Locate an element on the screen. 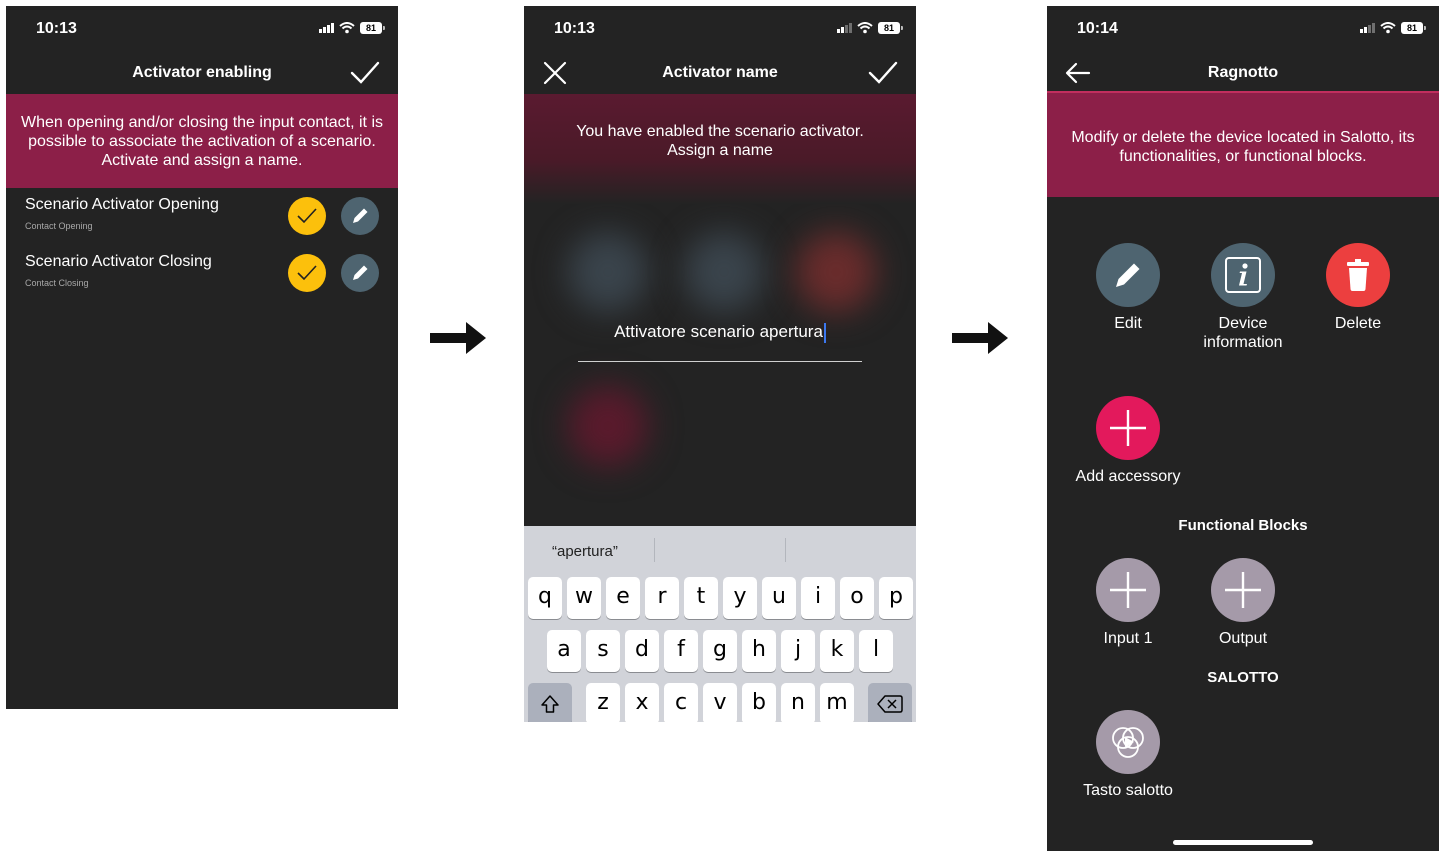 The height and width of the screenshot is (851, 1446). name-input: Attivatore scenario apertura is located at coordinates (720, 339).